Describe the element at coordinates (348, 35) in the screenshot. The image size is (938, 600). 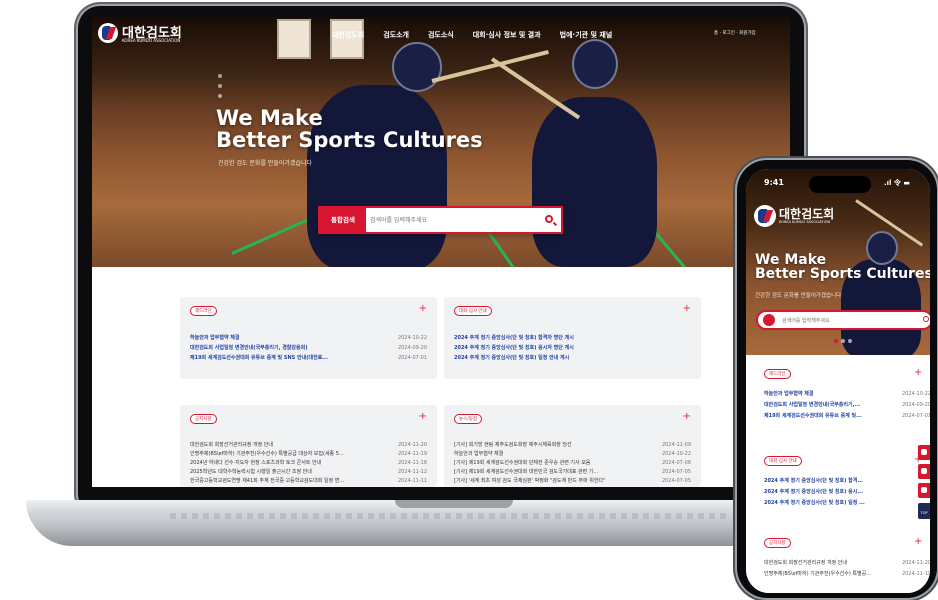
I see `nav-item-association: 대한검도회` at that location.